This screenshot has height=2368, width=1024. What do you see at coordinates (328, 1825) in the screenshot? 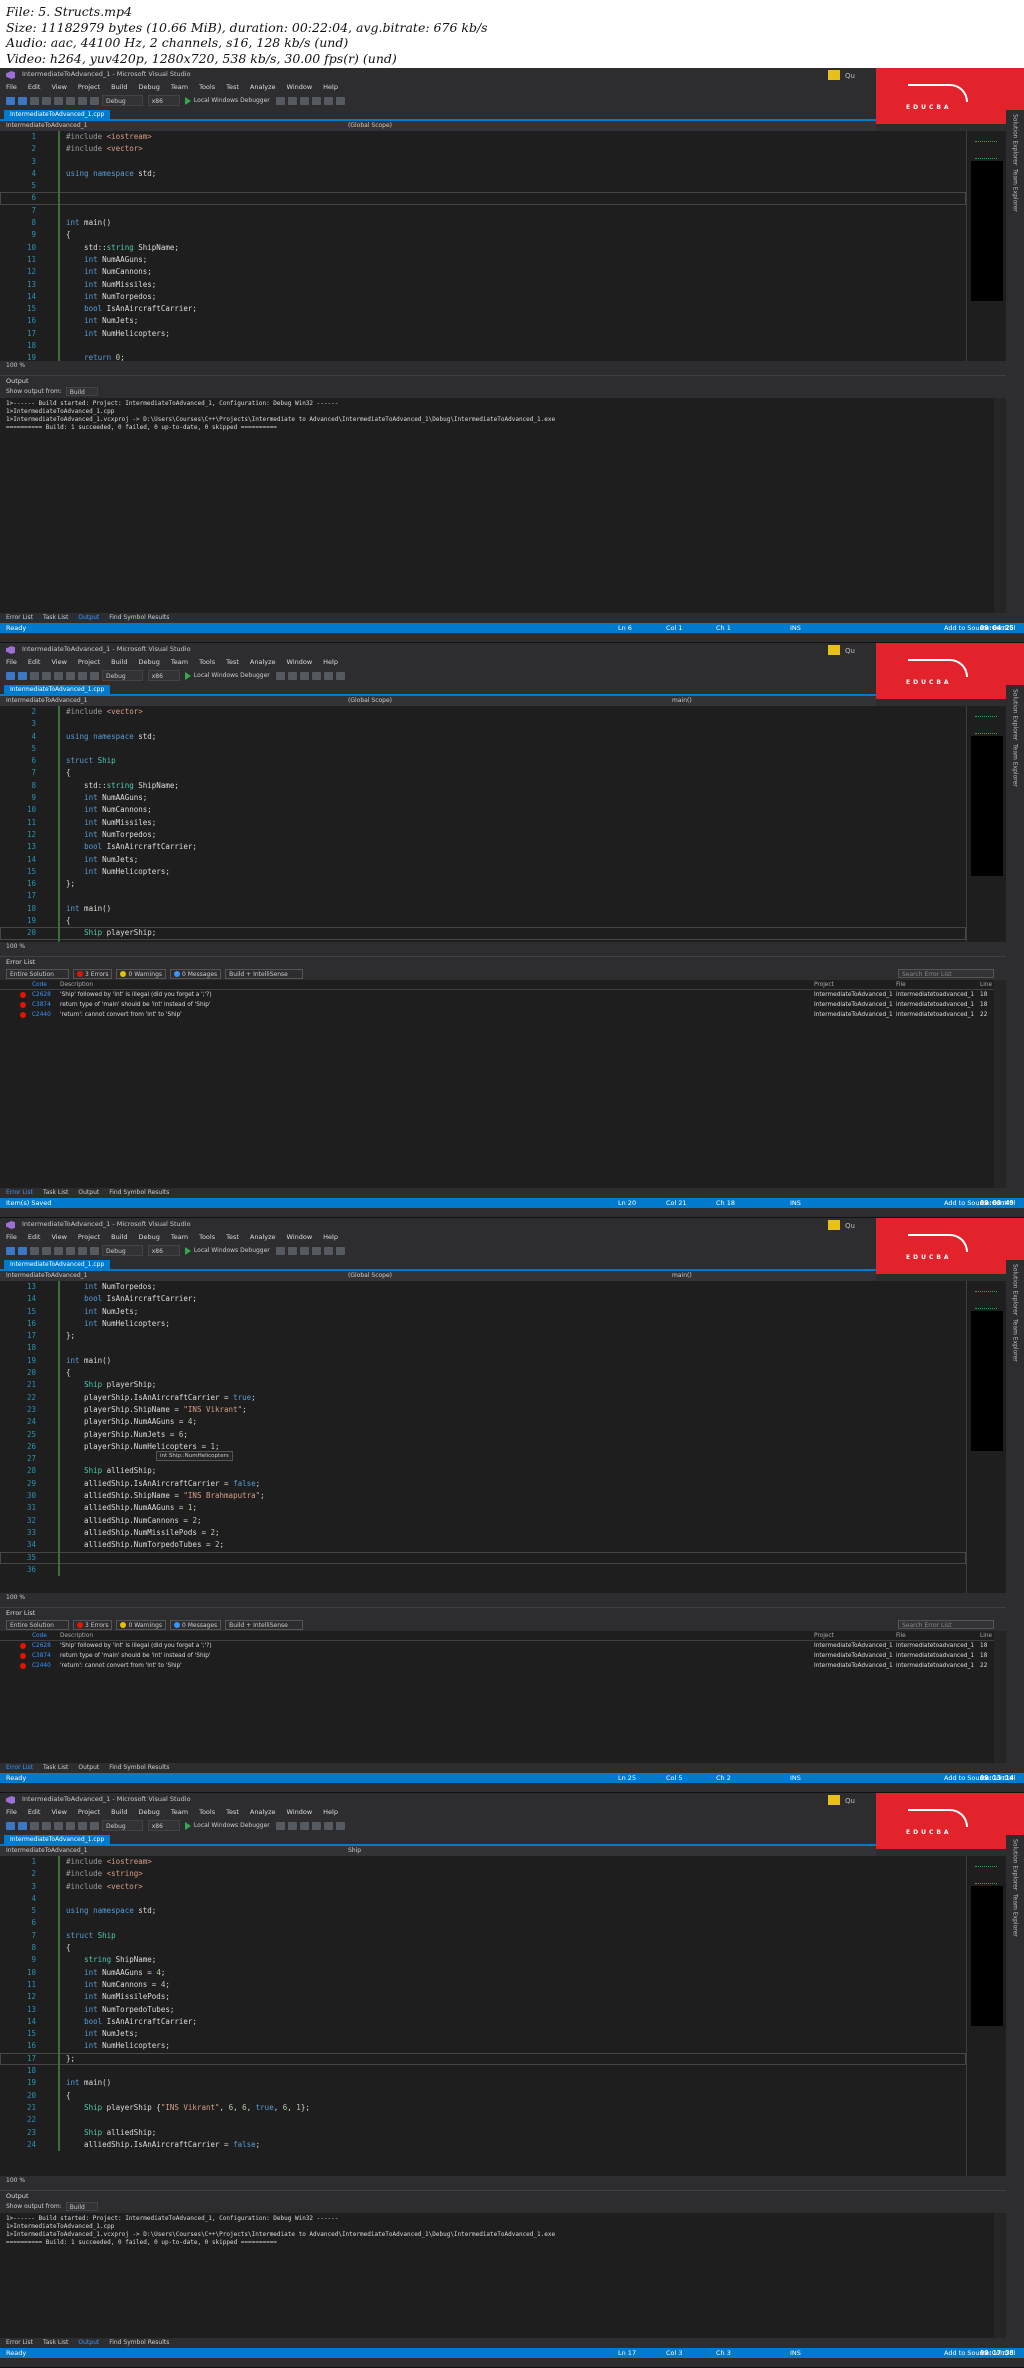
I see `uncomment-icon` at bounding box center [328, 1825].